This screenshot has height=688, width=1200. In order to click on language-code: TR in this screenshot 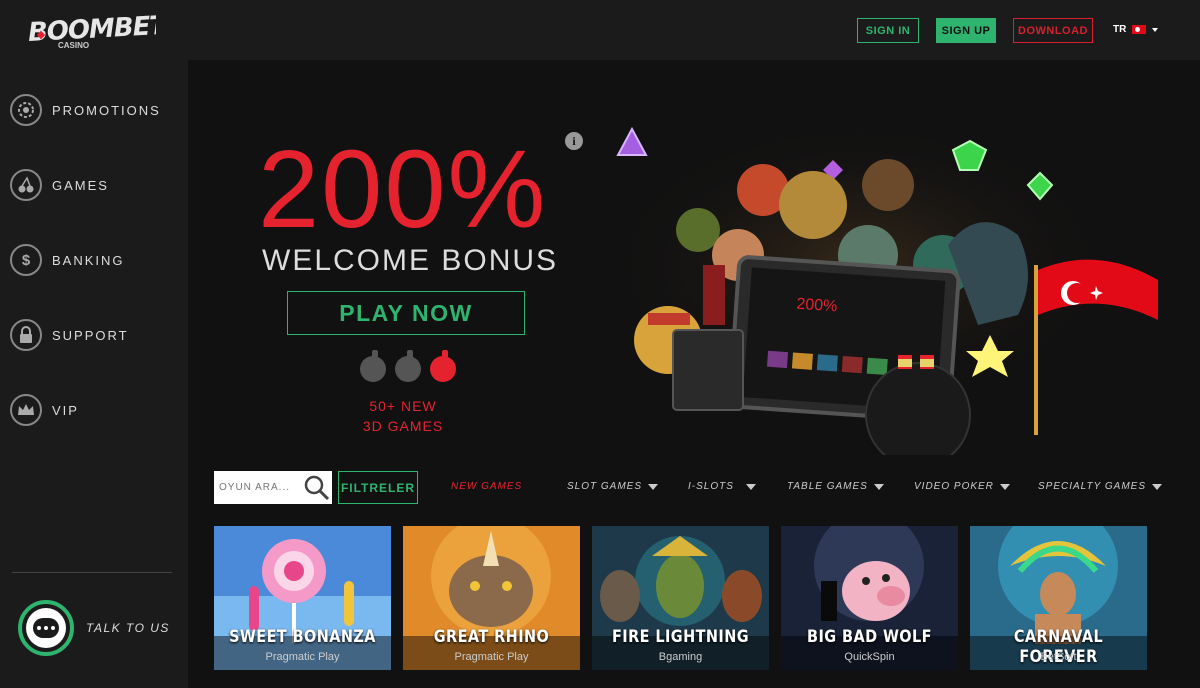, I will do `click(1120, 29)`.